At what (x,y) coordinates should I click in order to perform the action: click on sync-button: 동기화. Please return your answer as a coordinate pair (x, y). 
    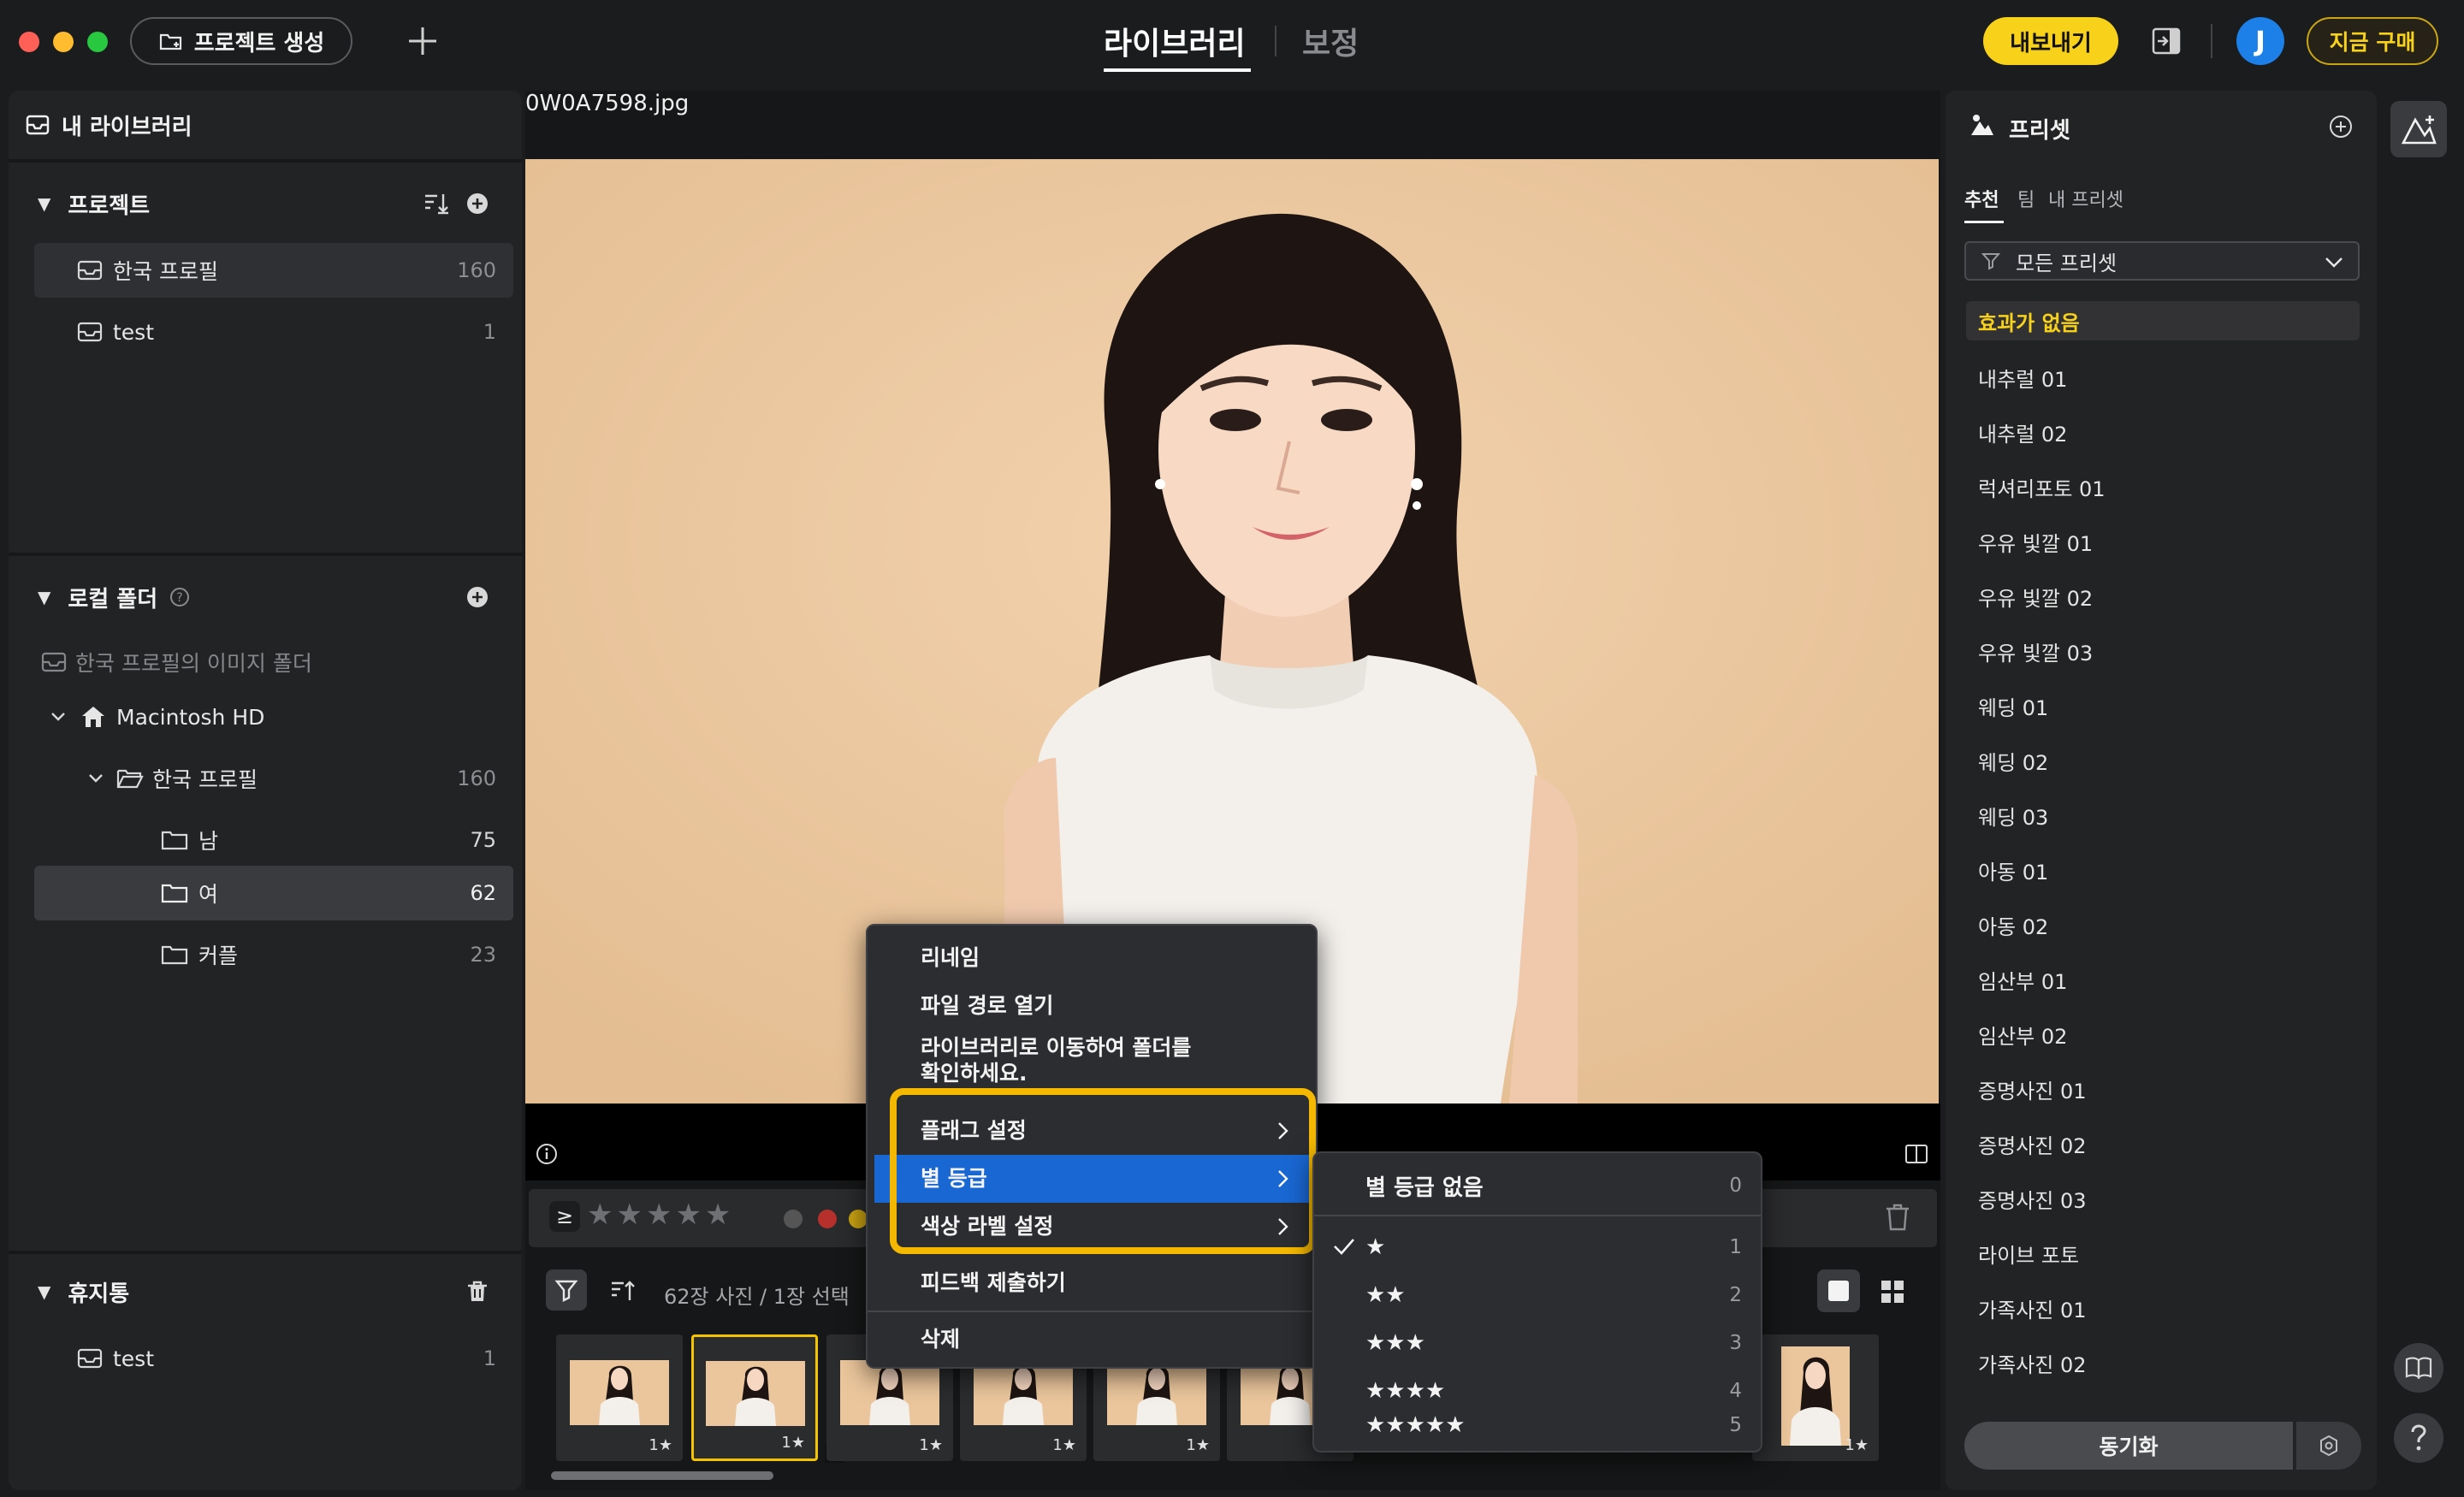
    Looking at the image, I should click on (2128, 1446).